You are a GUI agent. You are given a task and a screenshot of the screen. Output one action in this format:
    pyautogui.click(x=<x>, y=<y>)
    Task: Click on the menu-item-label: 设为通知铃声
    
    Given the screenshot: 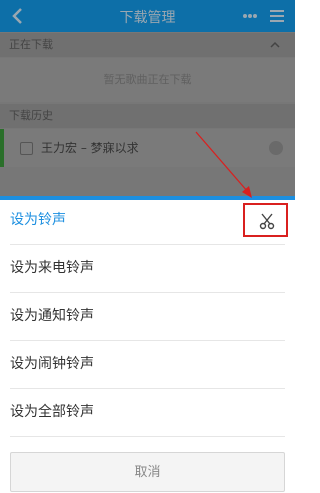 What is the action you would take?
    pyautogui.click(x=52, y=316)
    